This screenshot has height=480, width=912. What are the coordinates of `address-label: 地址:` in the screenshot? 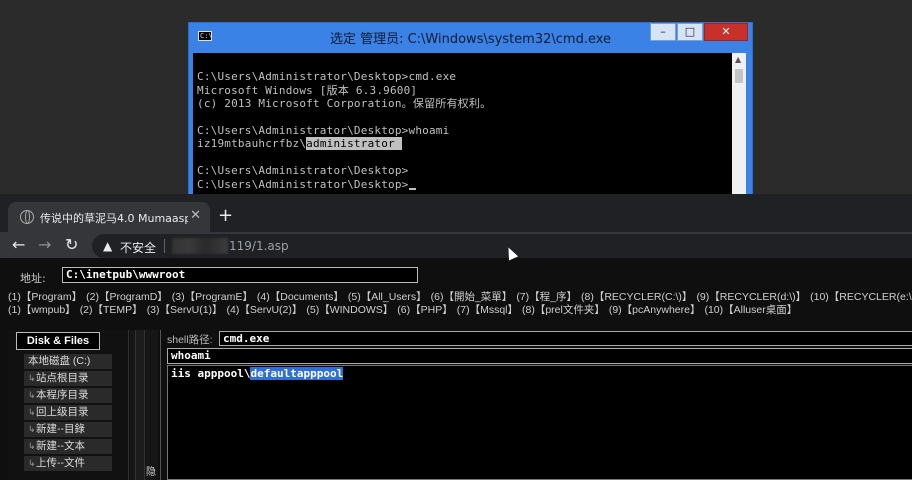 It's located at (33, 278).